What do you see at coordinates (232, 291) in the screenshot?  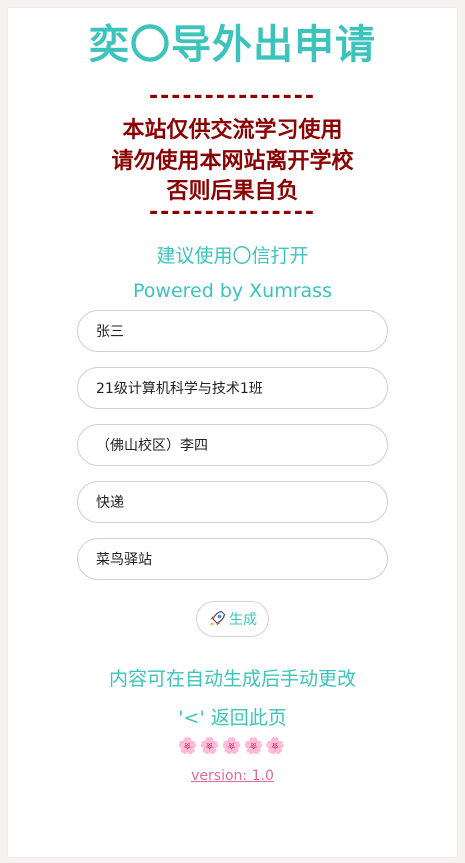 I see `powered-by: Powered by Xumrass` at bounding box center [232, 291].